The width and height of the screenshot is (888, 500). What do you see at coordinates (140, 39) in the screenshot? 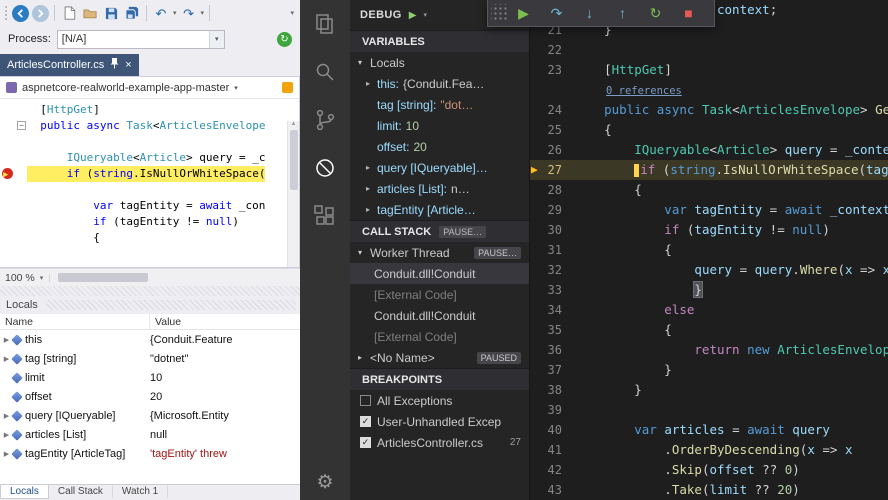
I see `process-combobox: [N/A] ▾` at bounding box center [140, 39].